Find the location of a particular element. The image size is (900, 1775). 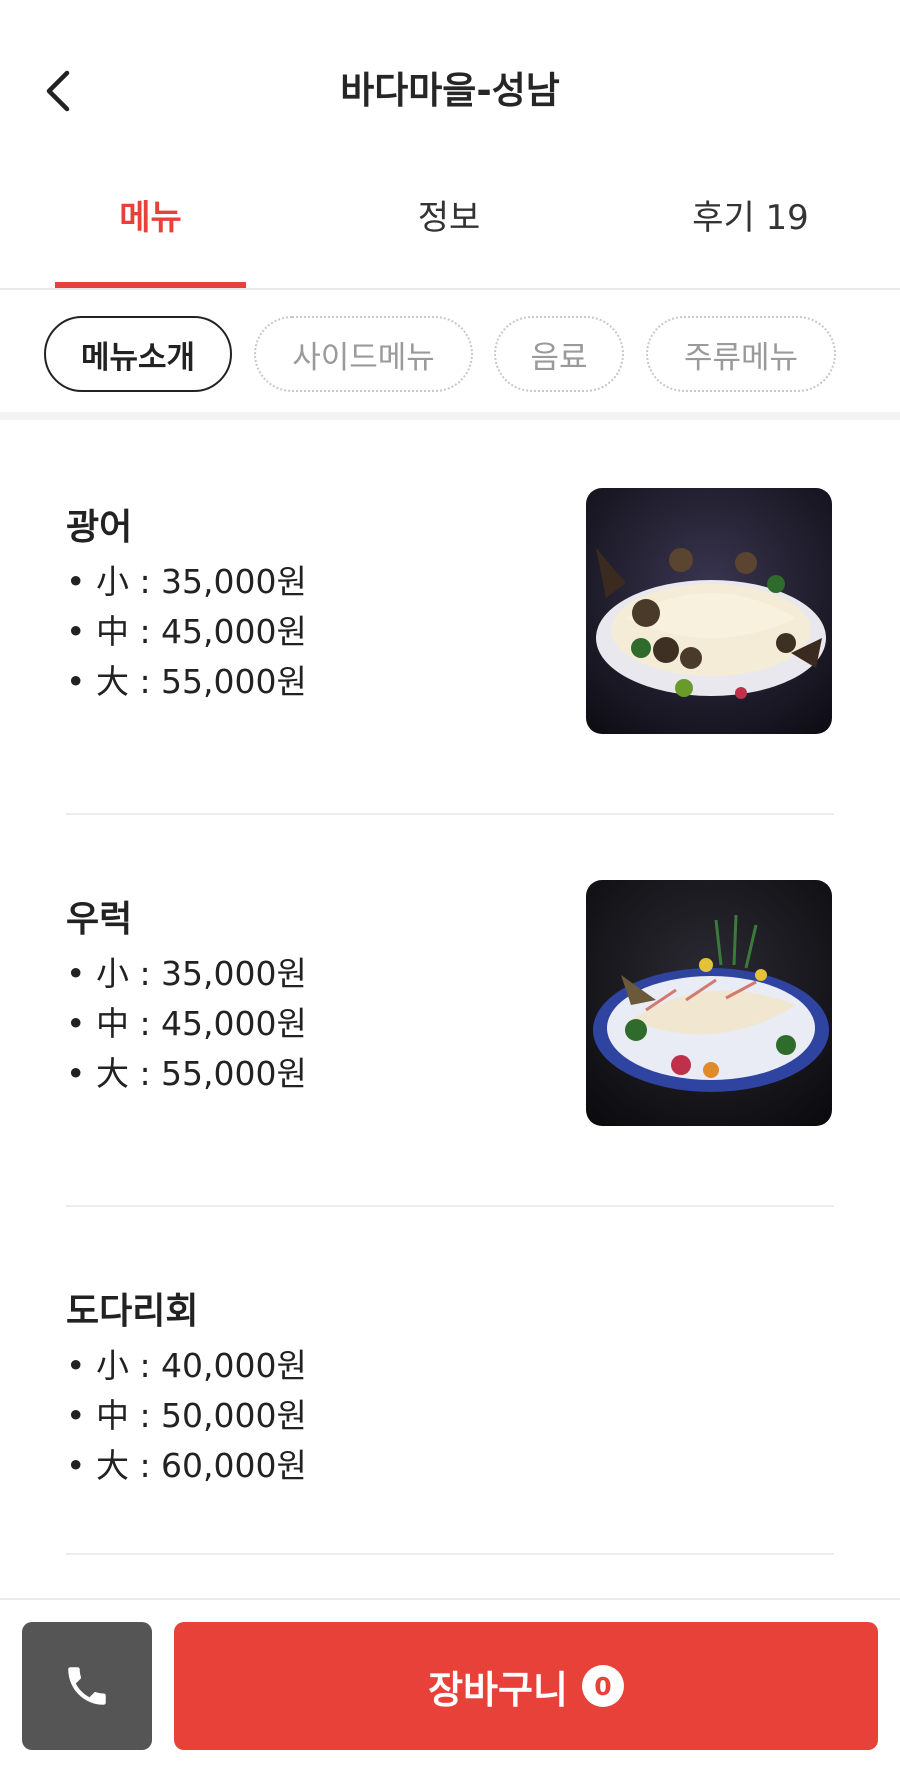

tab-info: 정보 is located at coordinates (449, 233).